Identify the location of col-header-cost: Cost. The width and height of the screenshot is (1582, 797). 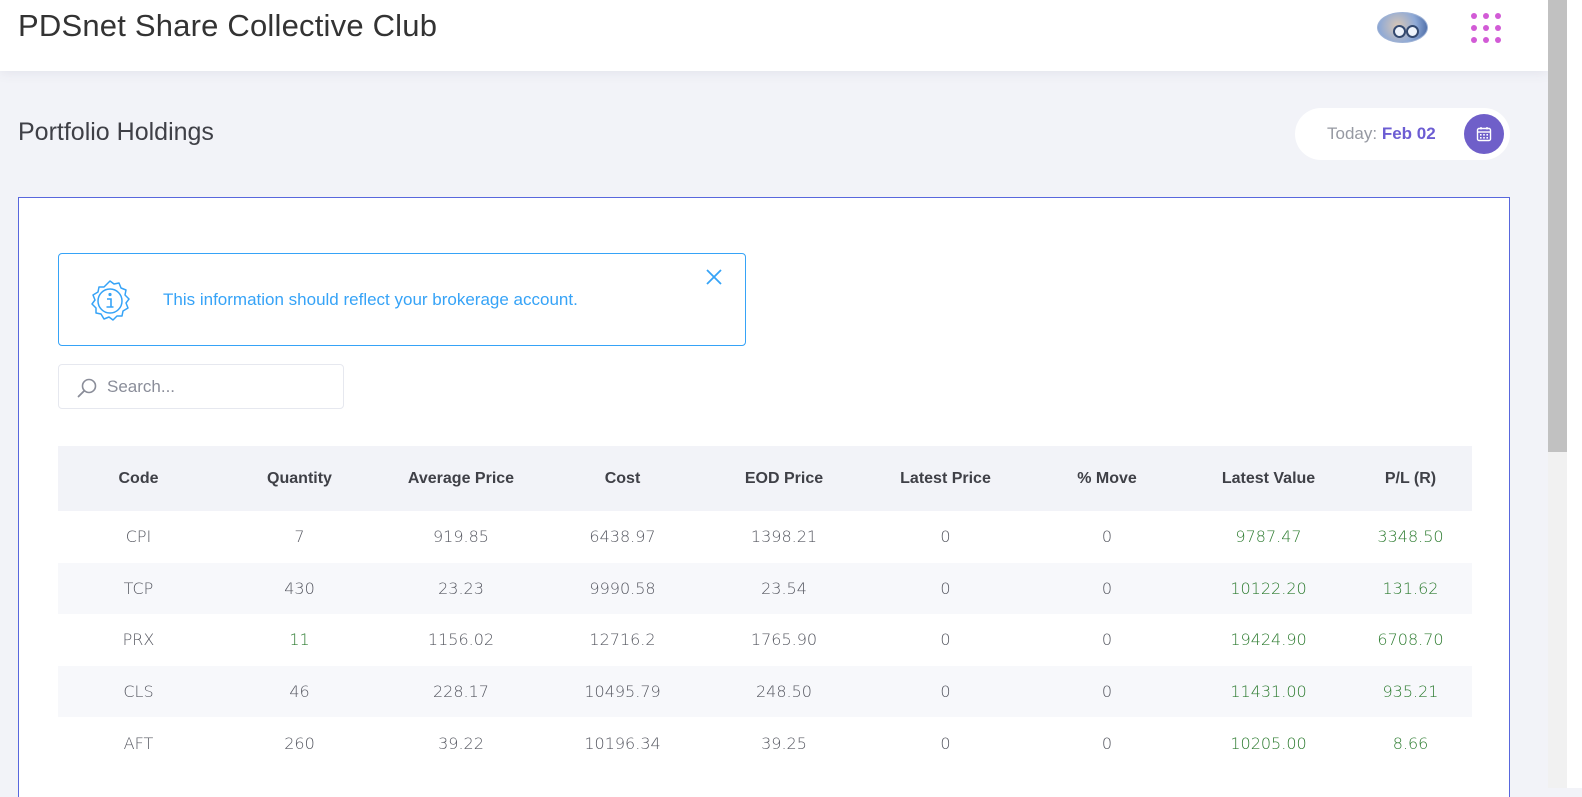
(622, 478).